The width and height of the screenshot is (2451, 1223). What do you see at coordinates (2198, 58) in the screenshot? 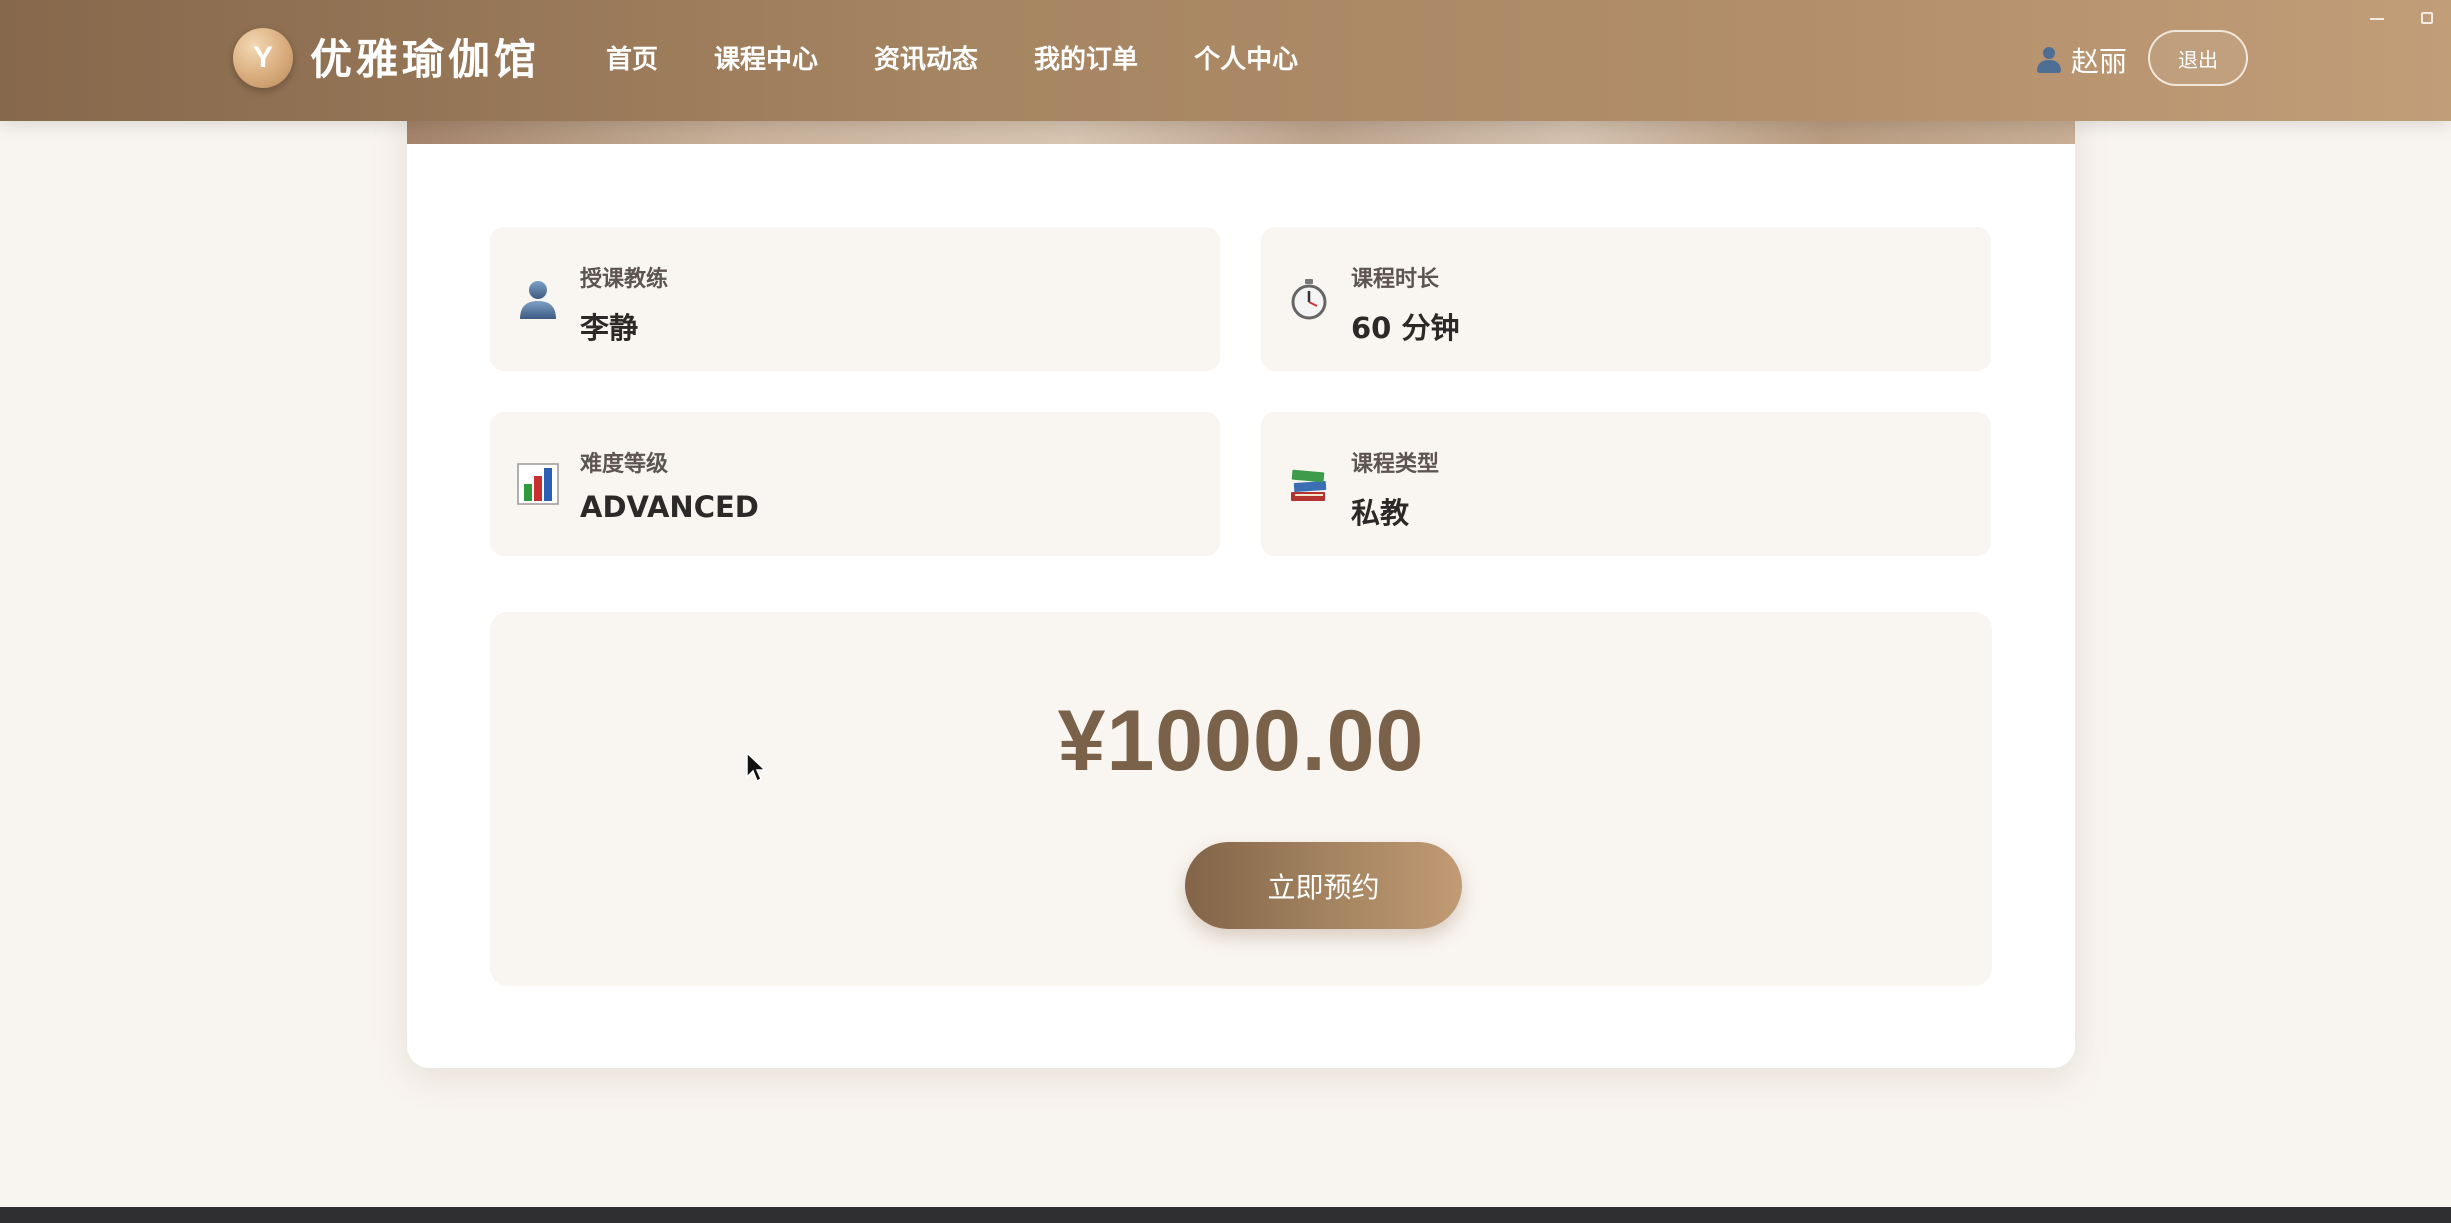
I see `logout-button: 退出` at bounding box center [2198, 58].